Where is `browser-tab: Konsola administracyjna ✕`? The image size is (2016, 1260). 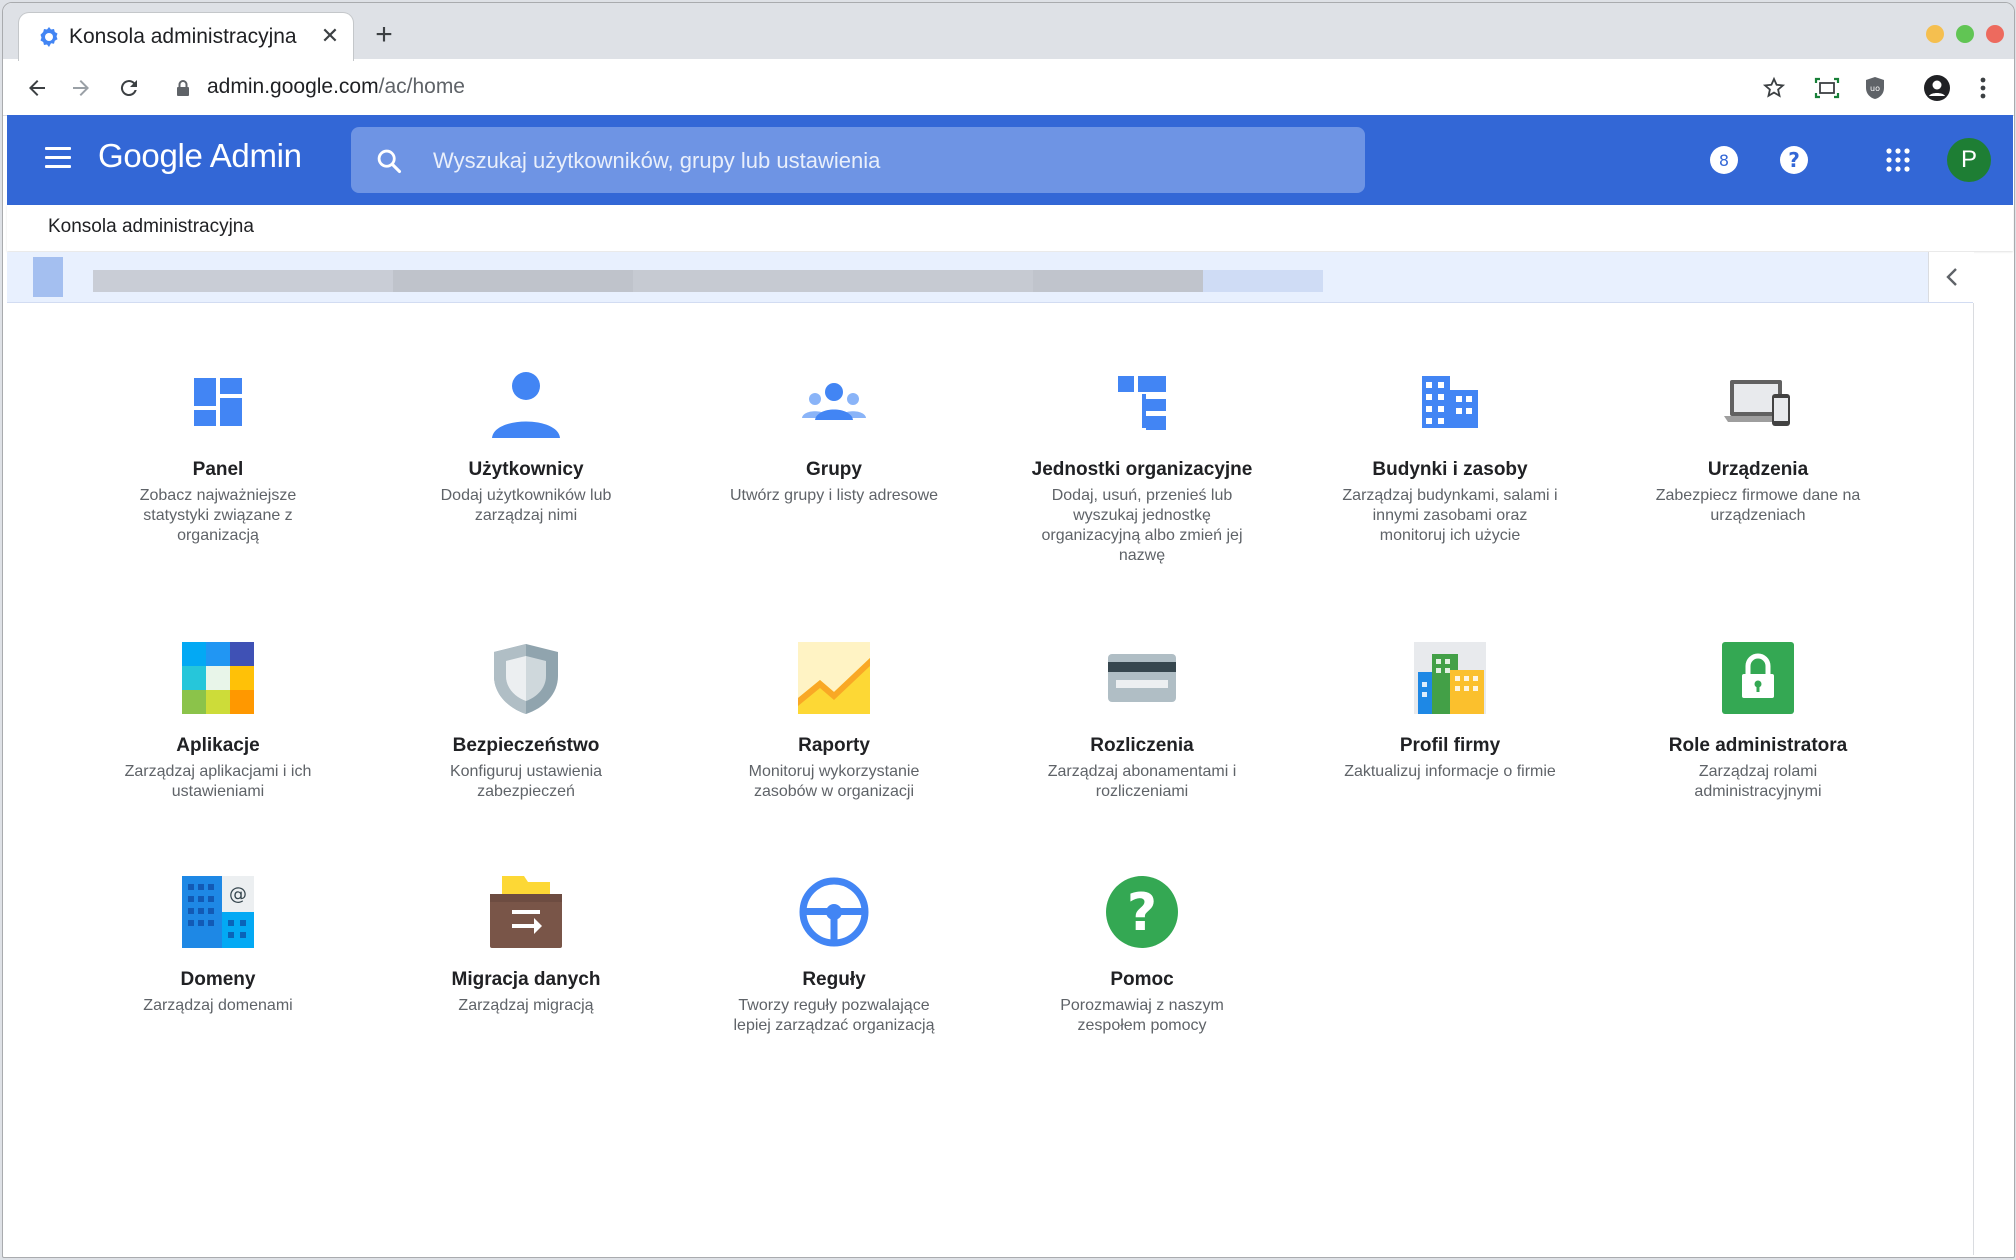 browser-tab: Konsola administracyjna ✕ is located at coordinates (186, 37).